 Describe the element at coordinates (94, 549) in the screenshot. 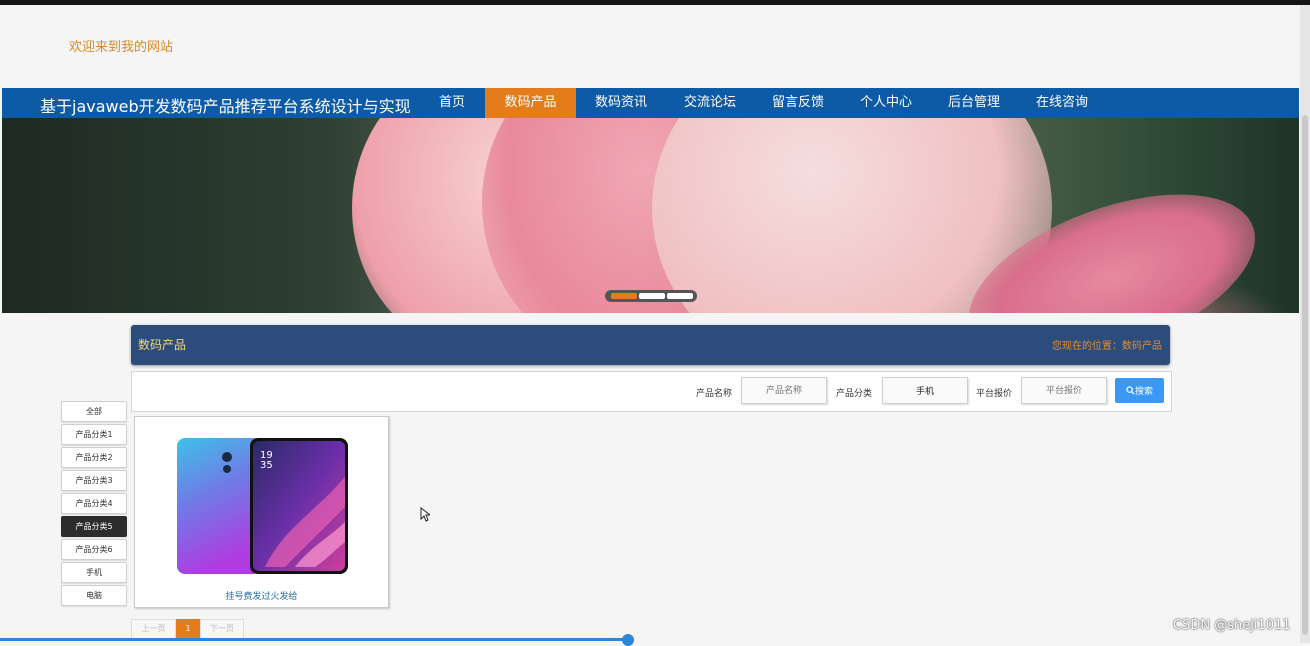

I see `category-6: 产品分类6` at that location.